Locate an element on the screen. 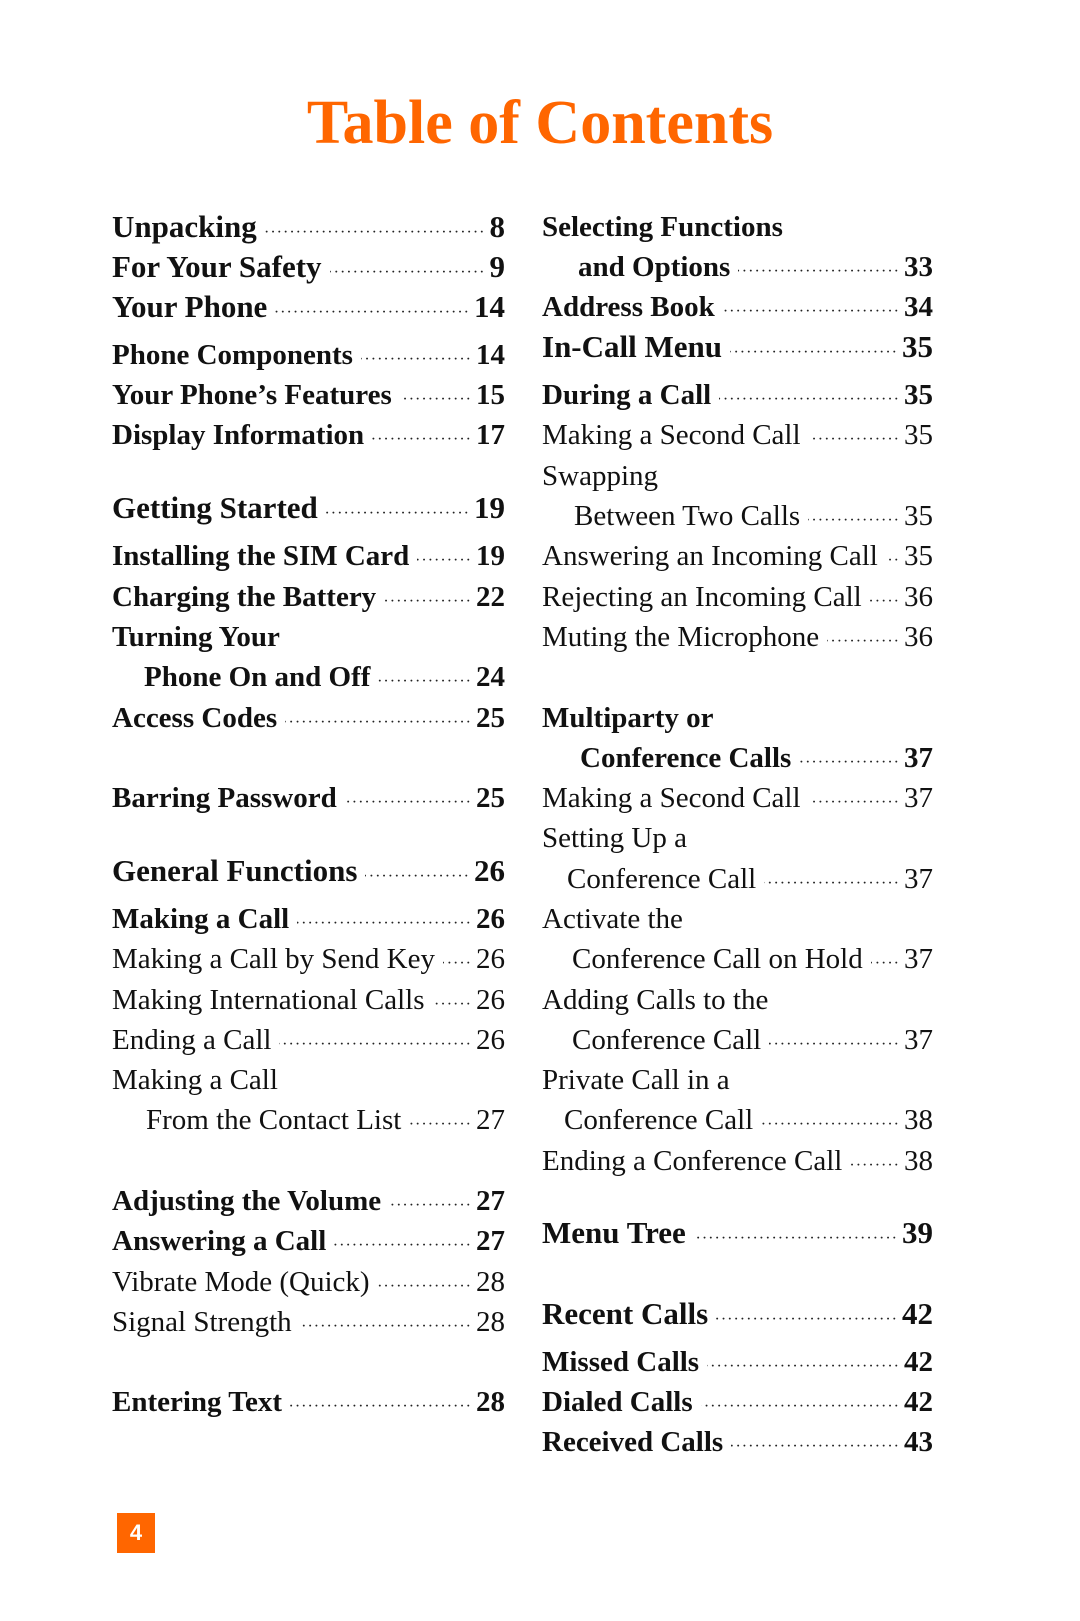 Image resolution: width=1080 pixels, height=1621 pixels. toc-entry: Recent Calls 42 is located at coordinates (737, 1314).